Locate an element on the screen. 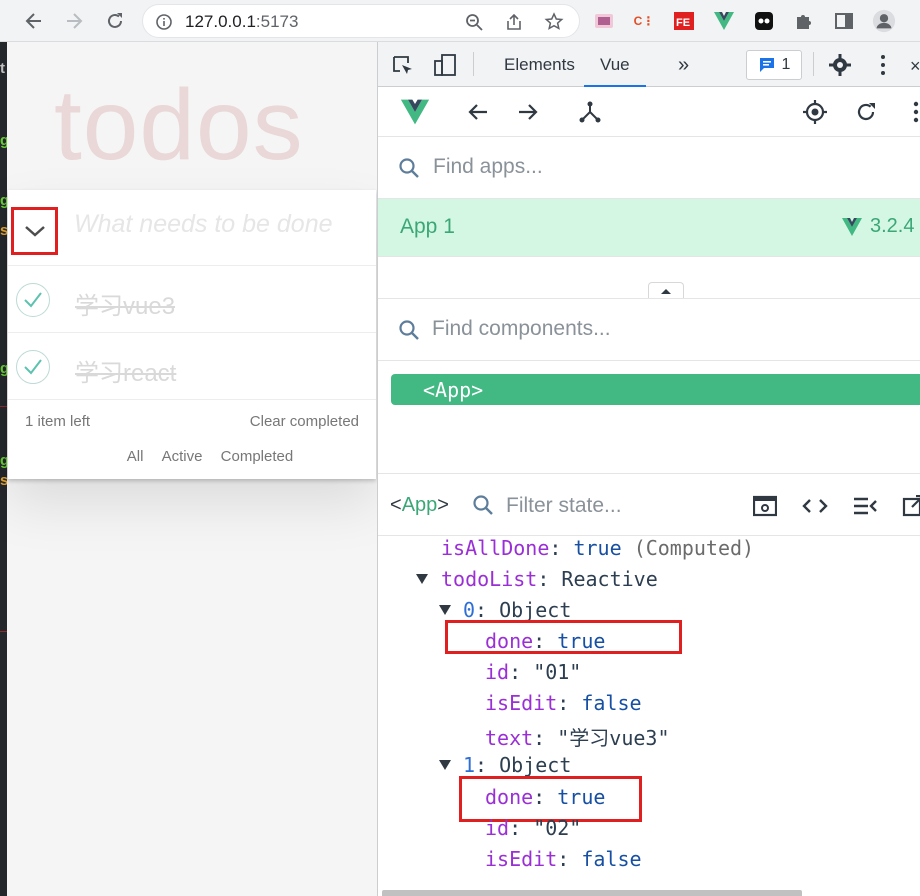  devtools-tabbar: Elements Vue » 1 × is located at coordinates (649, 64).